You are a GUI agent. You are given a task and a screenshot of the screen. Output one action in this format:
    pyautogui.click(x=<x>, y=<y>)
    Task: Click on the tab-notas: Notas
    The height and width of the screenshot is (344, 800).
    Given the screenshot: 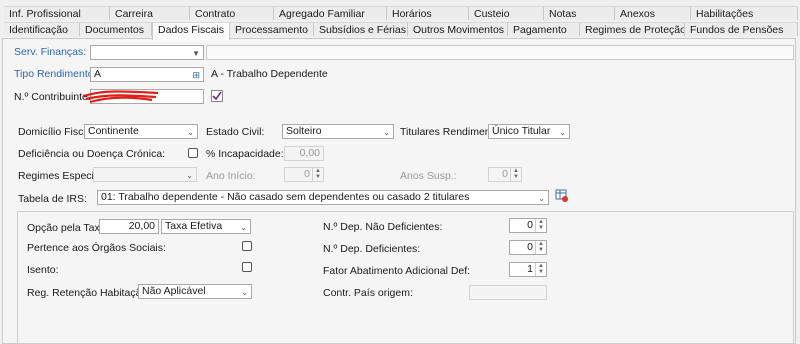 What is the action you would take?
    pyautogui.click(x=579, y=13)
    